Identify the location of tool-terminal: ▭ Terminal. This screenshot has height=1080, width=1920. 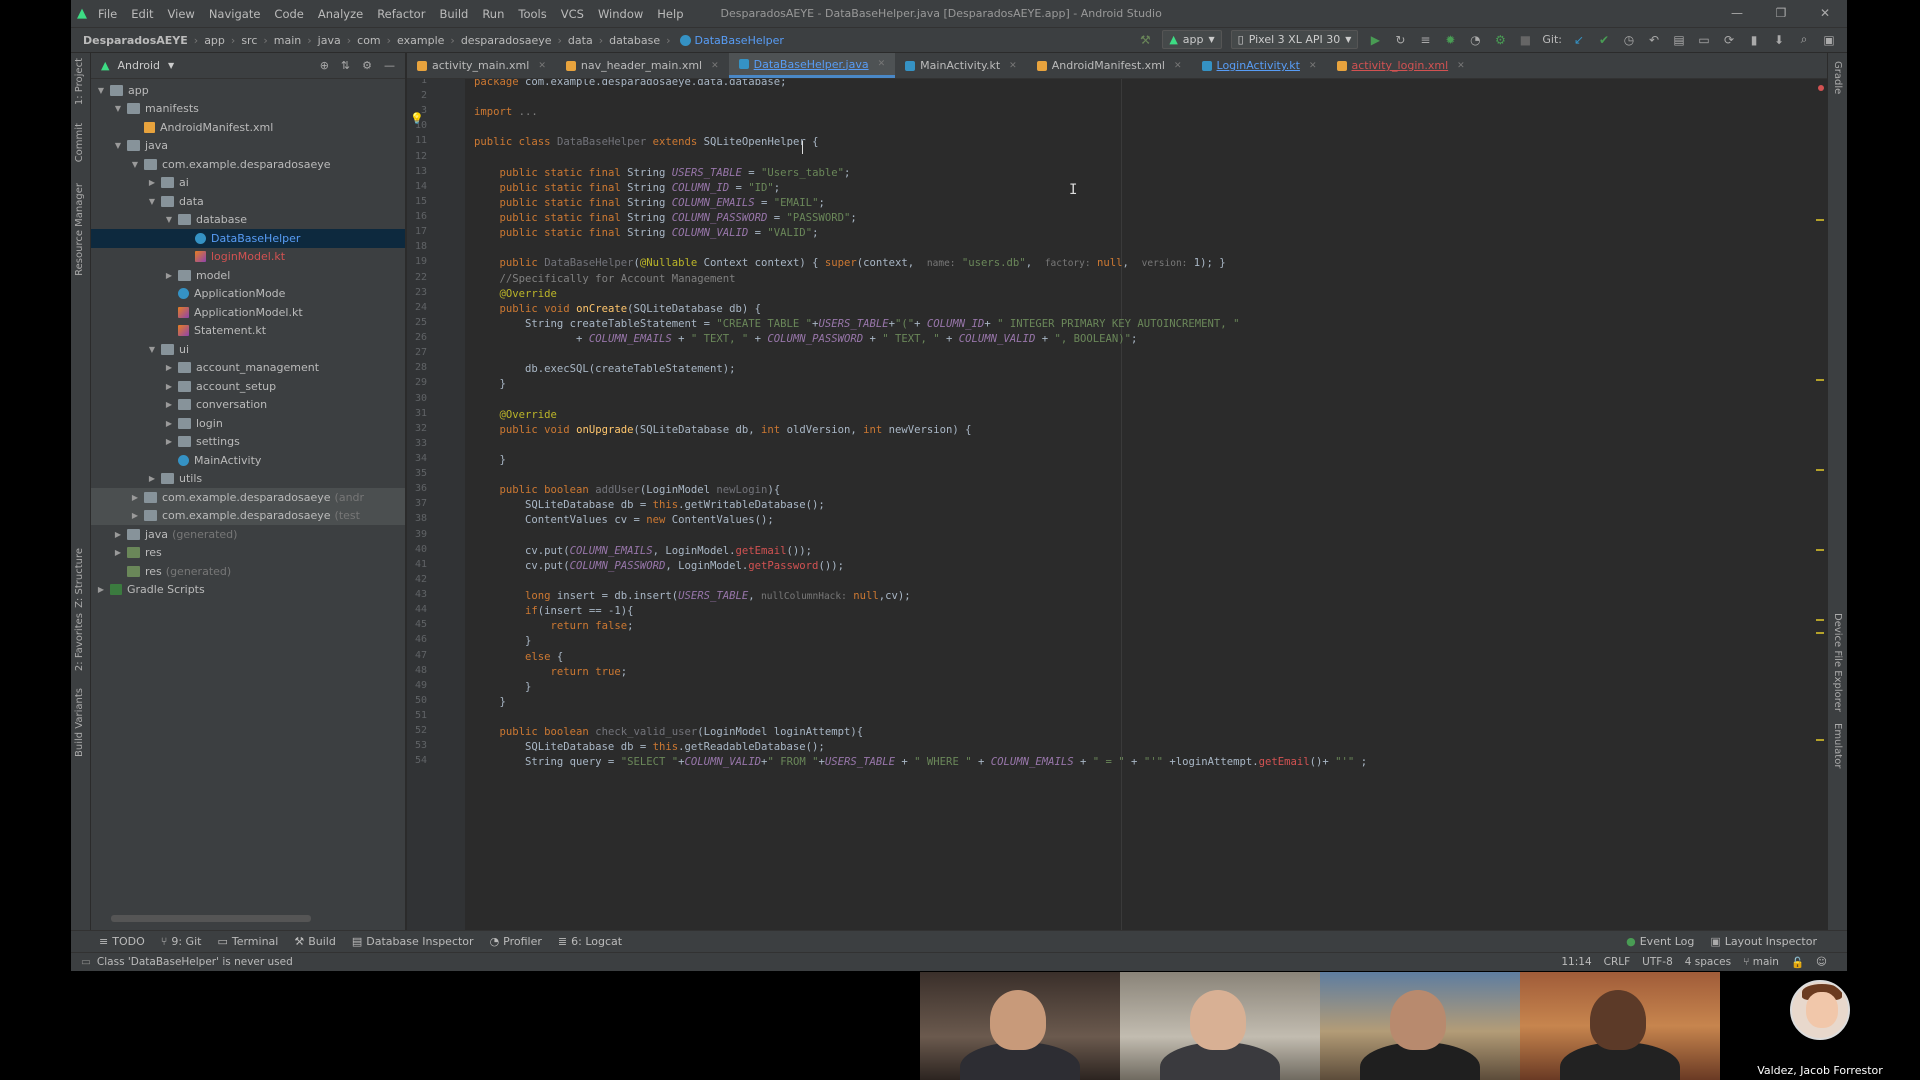
(247, 941).